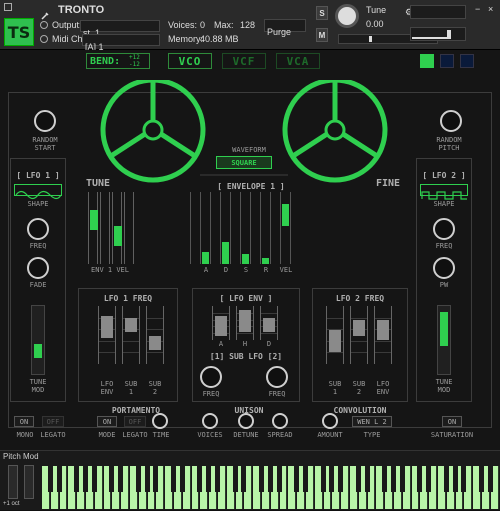 Image resolution: width=500 pixels, height=511 pixels. Describe the element at coordinates (210, 421) in the screenshot. I see `unison-voices-knob` at that location.